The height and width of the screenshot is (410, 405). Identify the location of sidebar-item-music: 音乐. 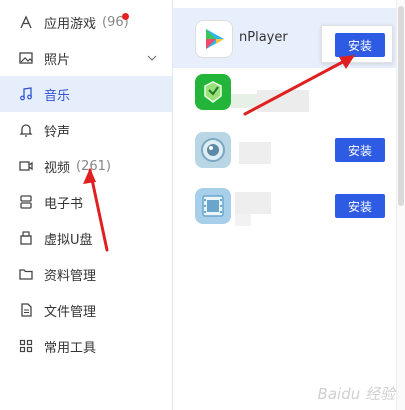
(86, 94).